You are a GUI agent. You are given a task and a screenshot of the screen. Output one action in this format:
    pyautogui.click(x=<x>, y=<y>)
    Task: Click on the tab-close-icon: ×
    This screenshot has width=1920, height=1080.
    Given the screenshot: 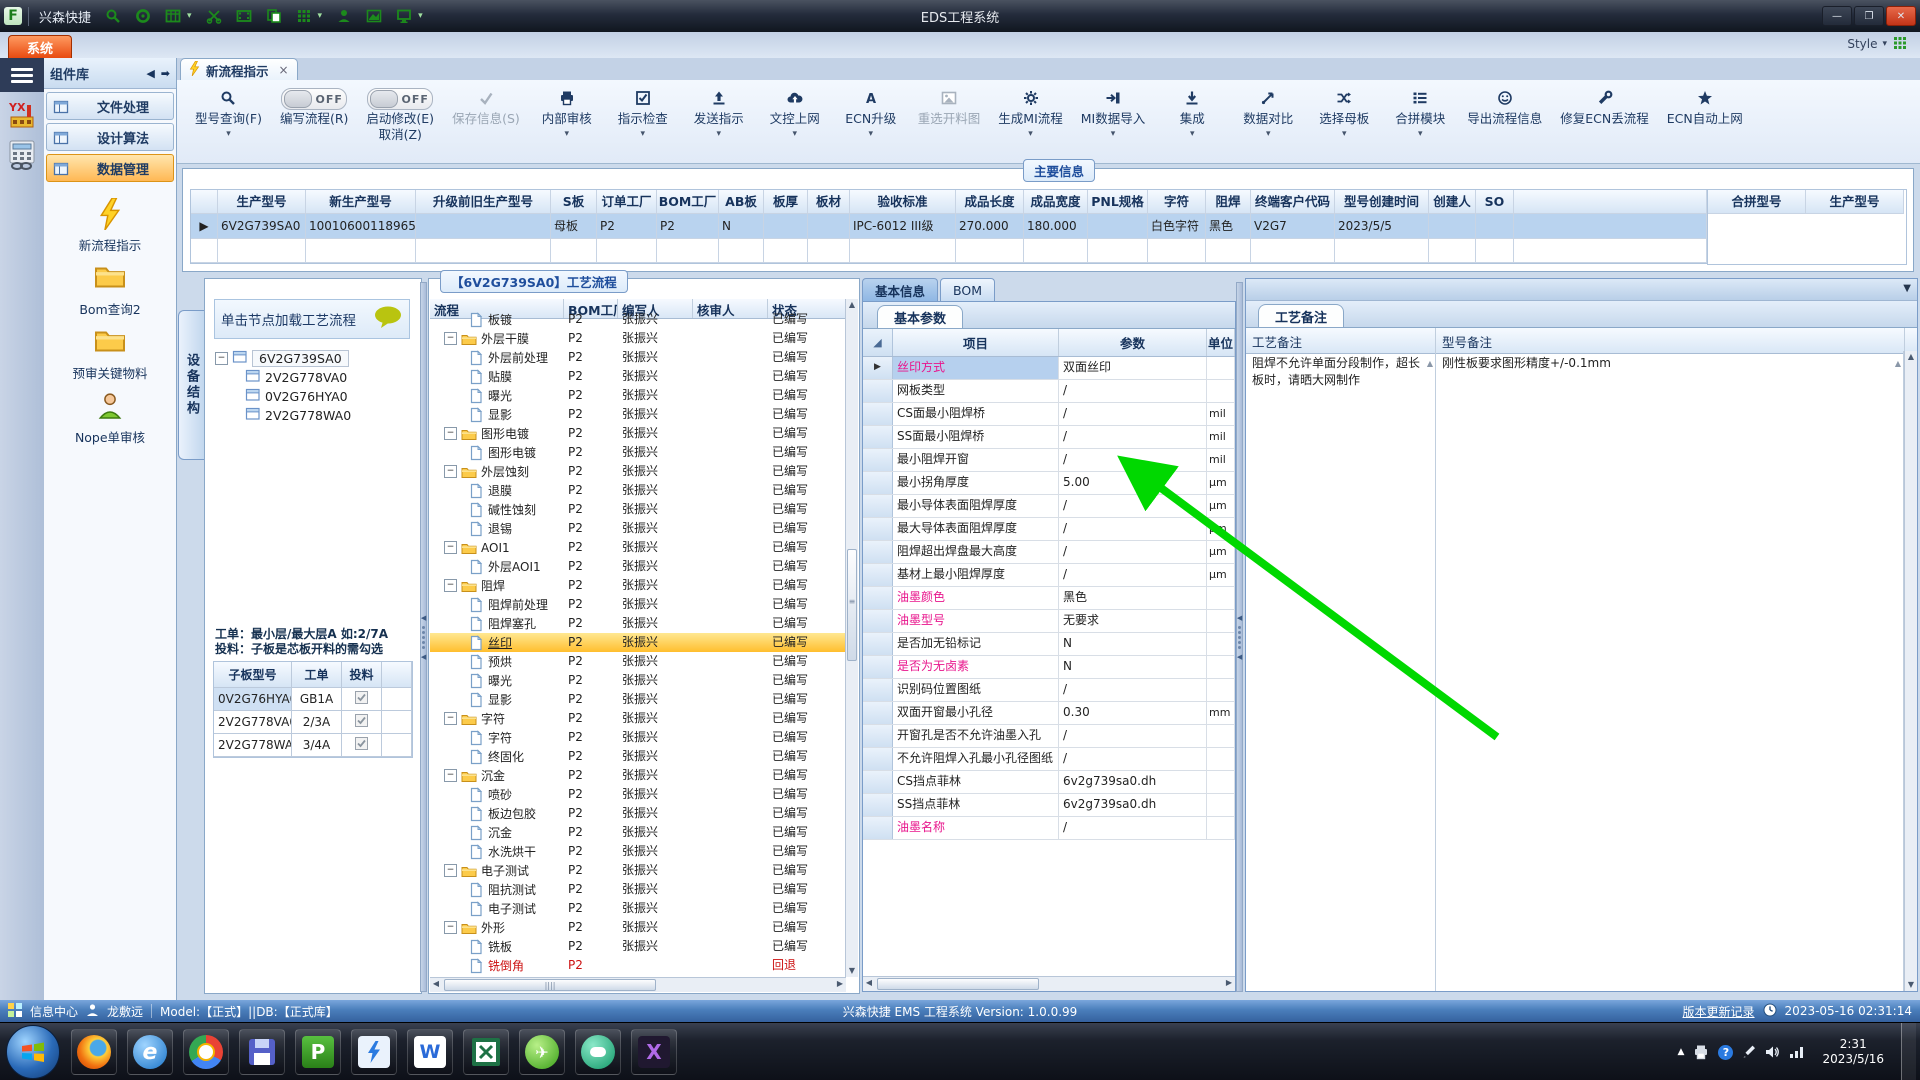 What is the action you would take?
    pyautogui.click(x=284, y=70)
    